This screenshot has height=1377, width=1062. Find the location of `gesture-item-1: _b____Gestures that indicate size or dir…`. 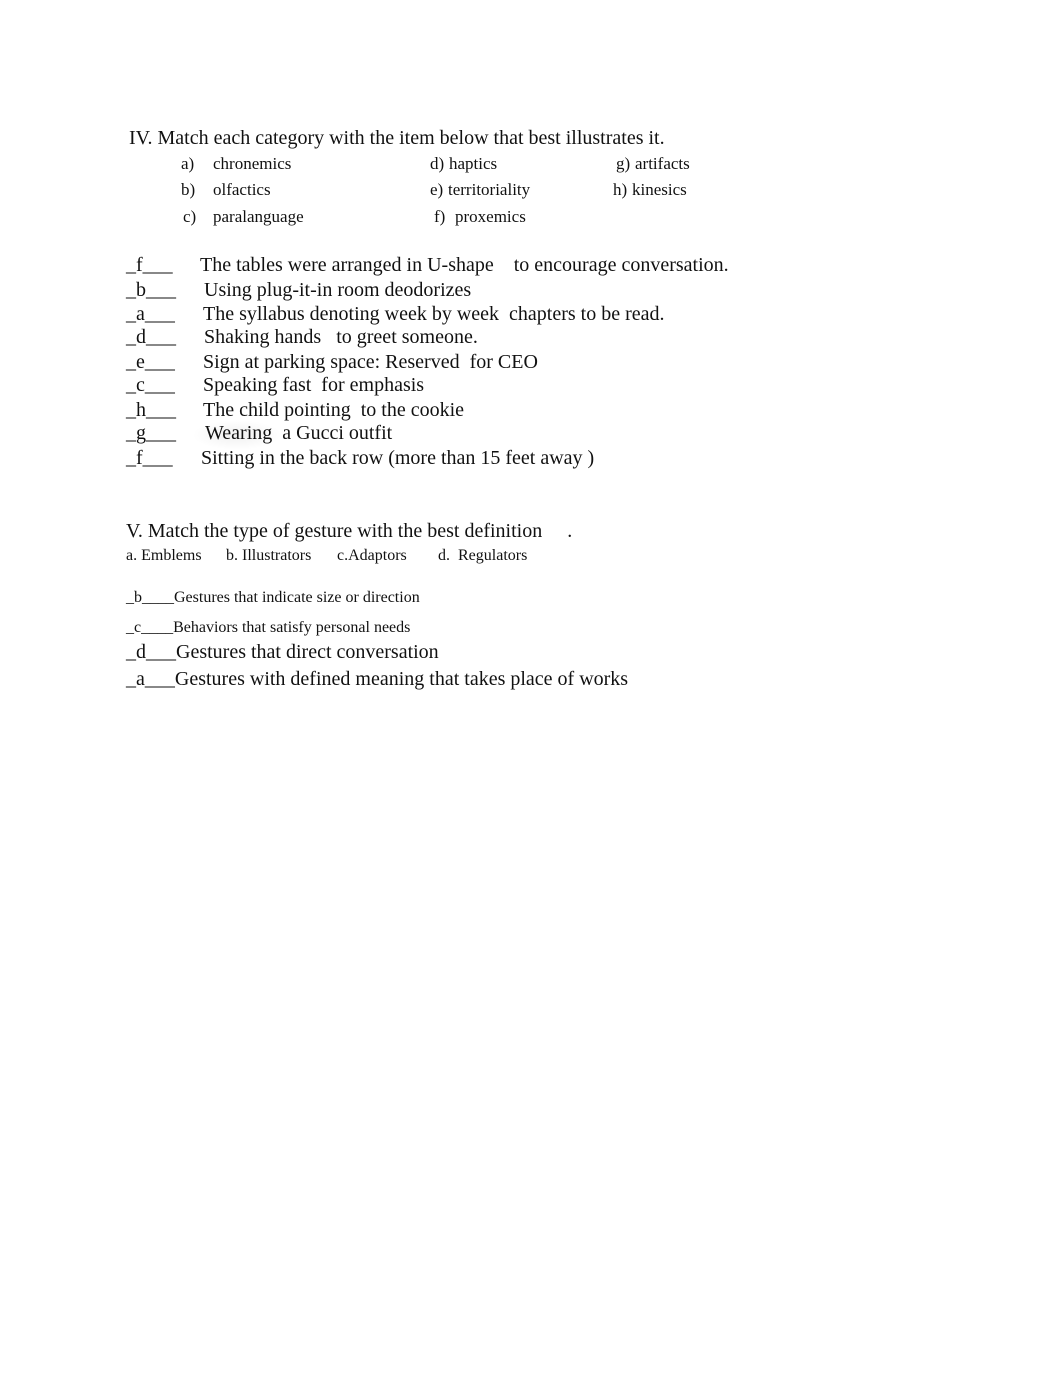

gesture-item-1: _b____Gestures that indicate size or dir… is located at coordinates (273, 597).